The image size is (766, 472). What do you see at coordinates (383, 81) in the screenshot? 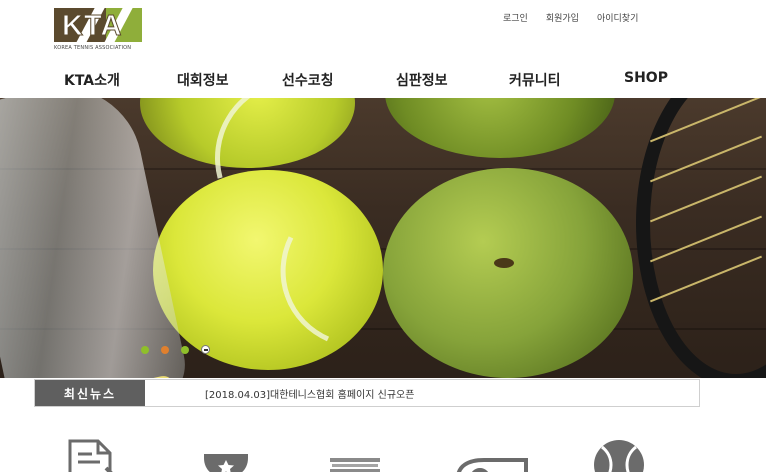
I see `main-navigation: KTA소개 대회정보 선수코칭 심판정보 커뮤니티 SHOP` at bounding box center [383, 81].